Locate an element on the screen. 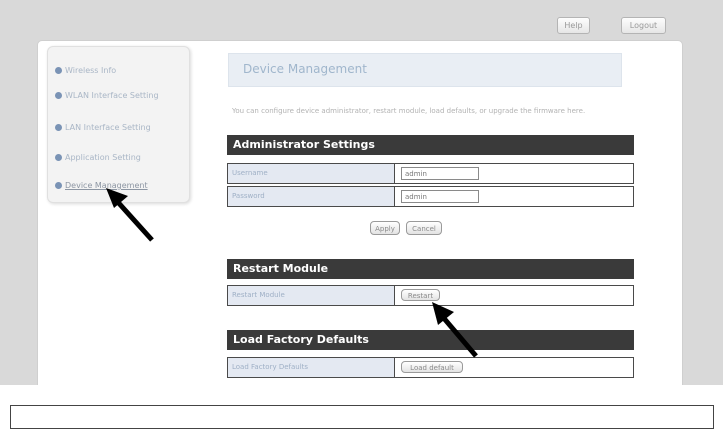  sidebar-item-application: Application Setting is located at coordinates (119, 158).